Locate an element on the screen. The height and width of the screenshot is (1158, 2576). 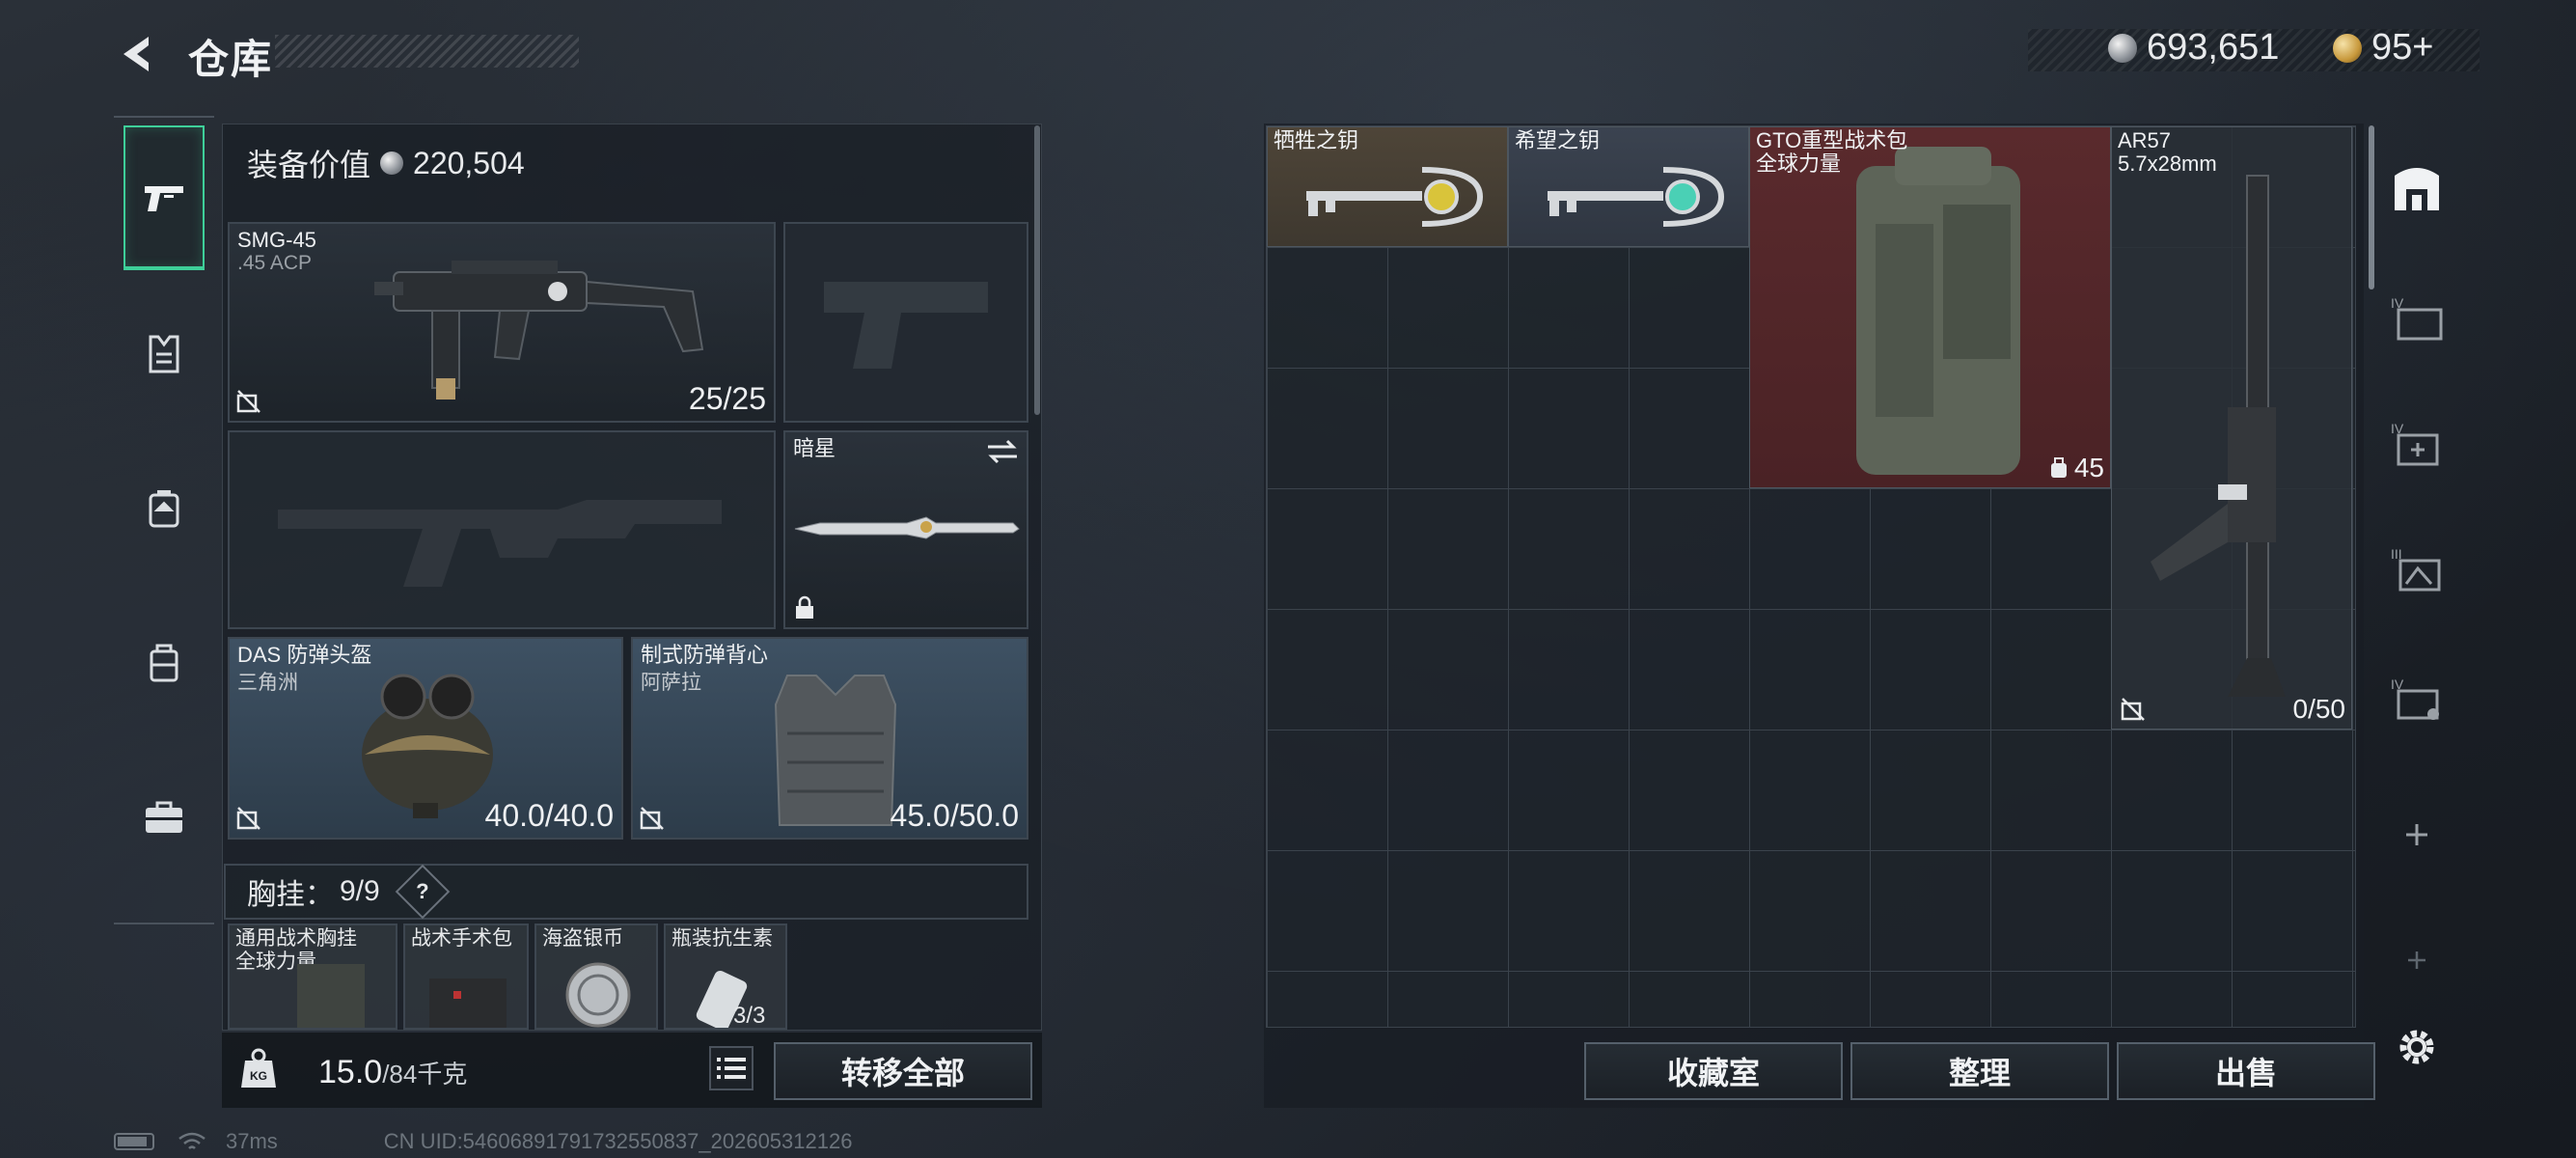
category-backpack is located at coordinates (164, 508).